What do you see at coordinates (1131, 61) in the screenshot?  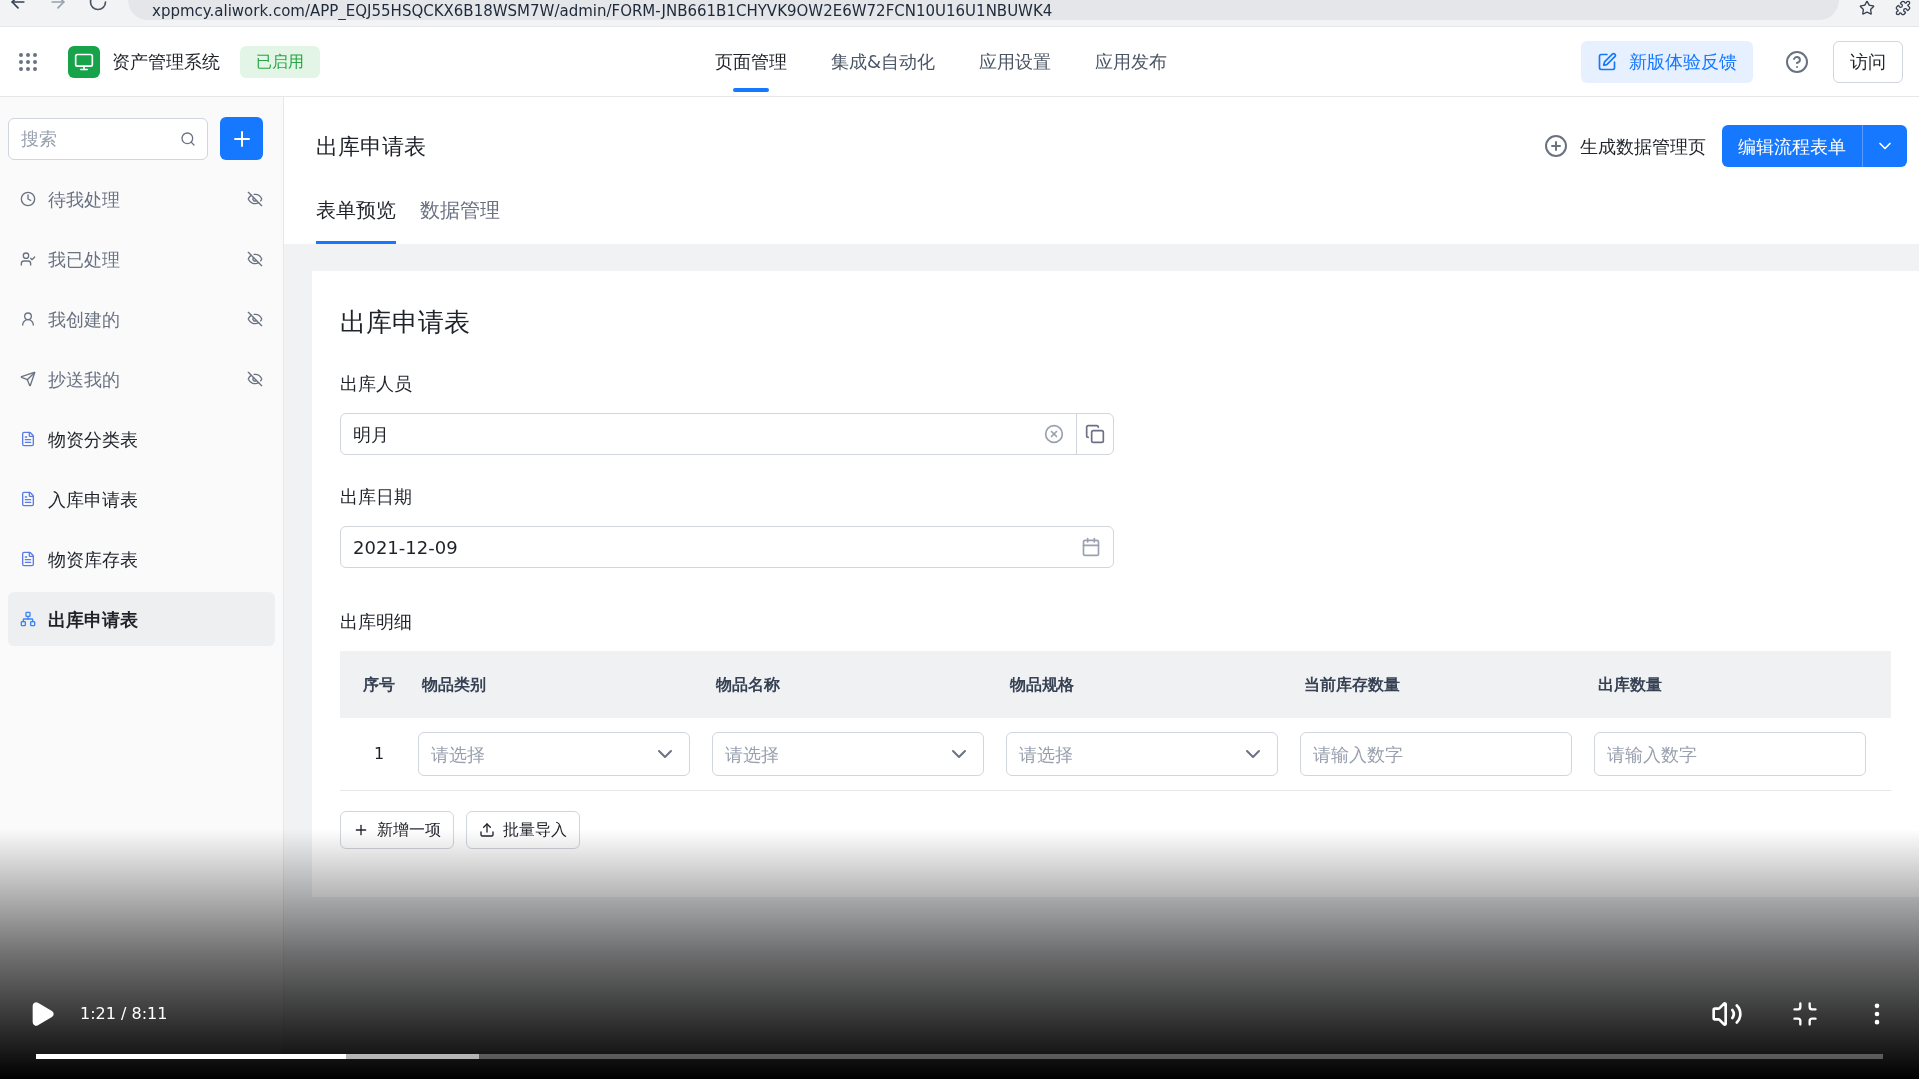 I see `nav-tab: 应用发布` at bounding box center [1131, 61].